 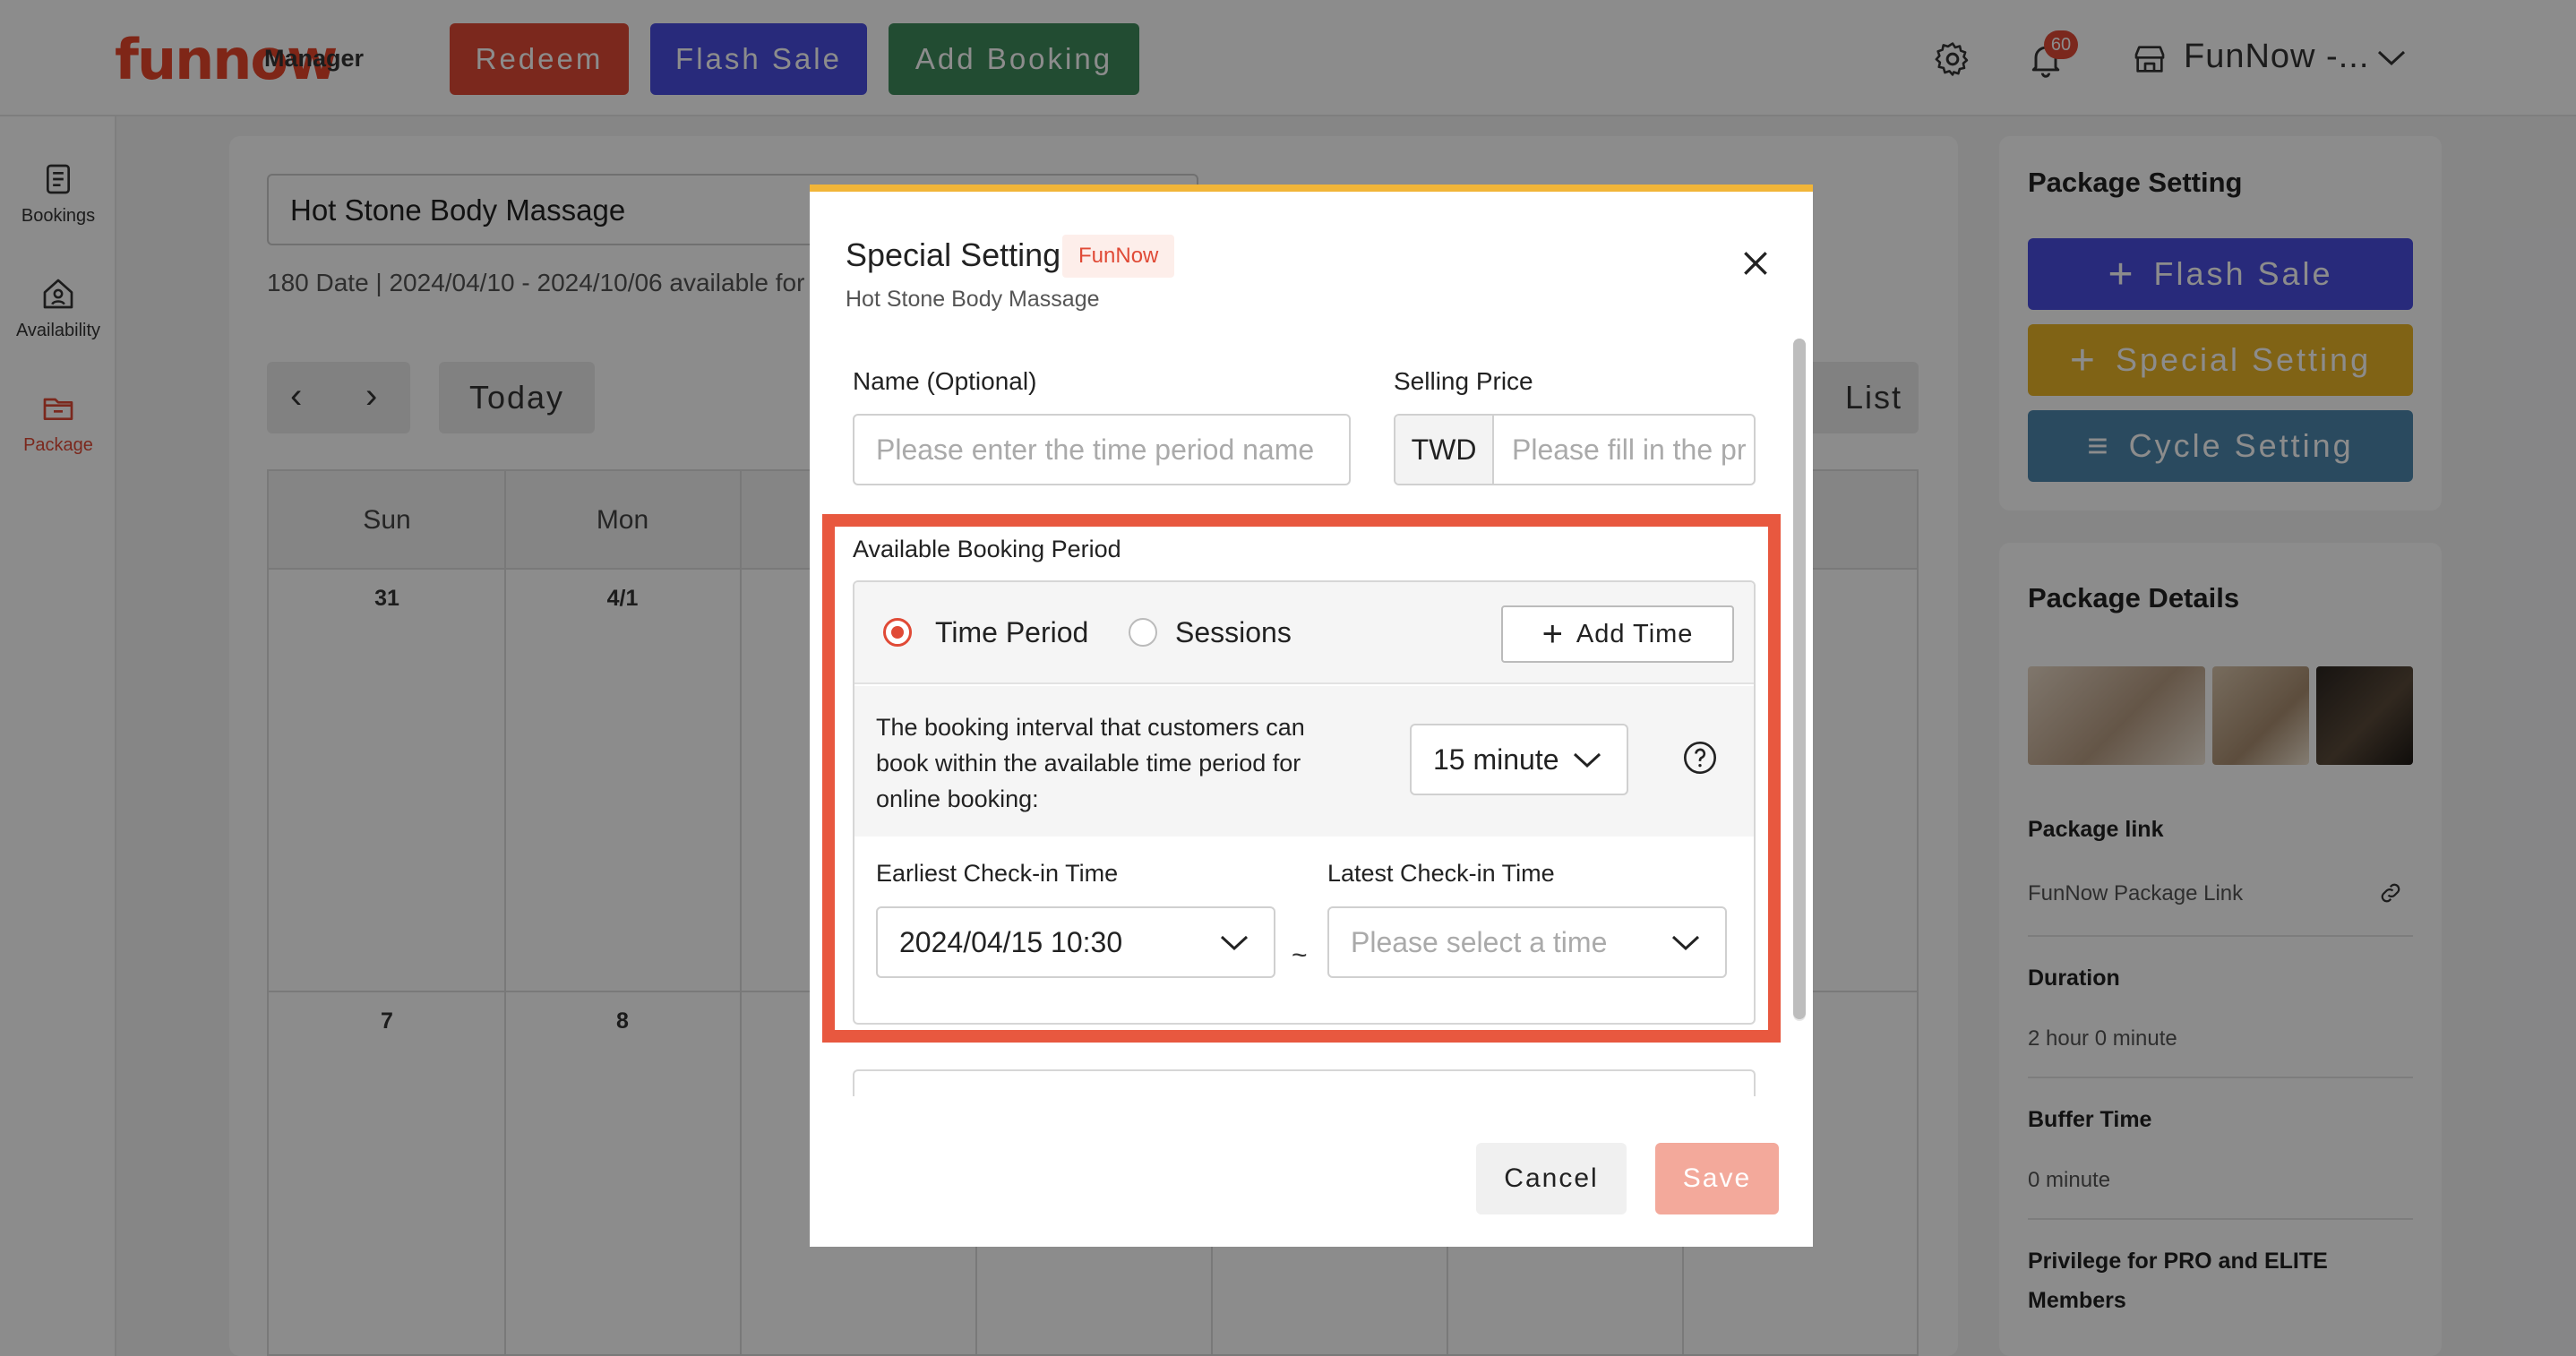 I want to click on close-icon, so click(x=1755, y=263).